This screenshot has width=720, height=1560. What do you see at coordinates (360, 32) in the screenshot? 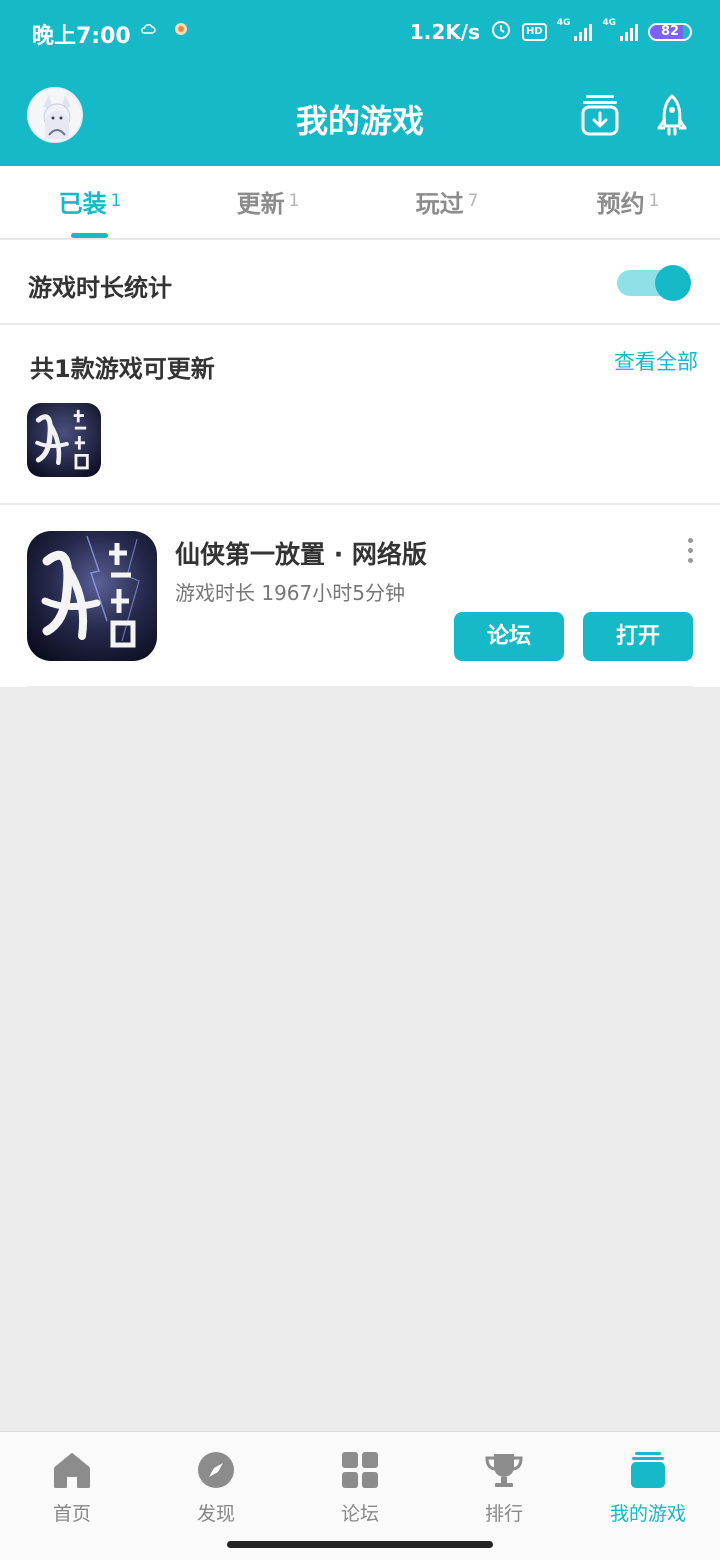
I see `status-bar: 晚上7:00 1.2K/s HD 4G 4G 82` at bounding box center [360, 32].